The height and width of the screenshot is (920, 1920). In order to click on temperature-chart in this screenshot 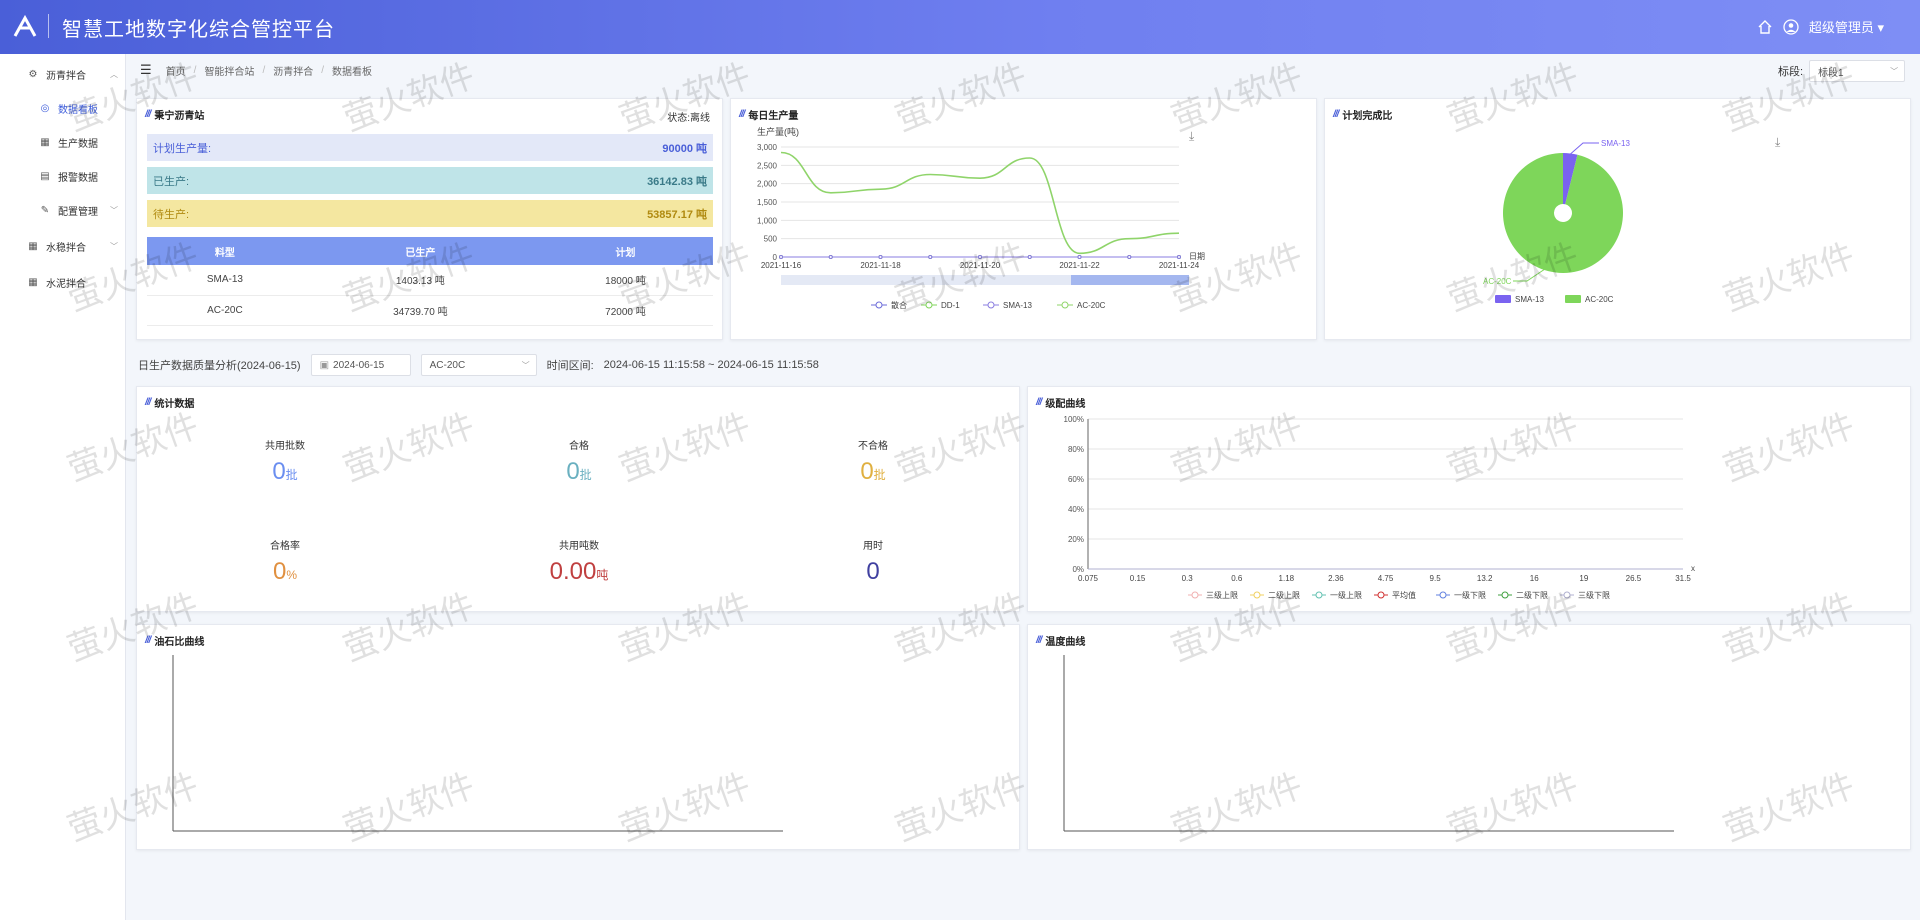, I will do `click(1368, 743)`.